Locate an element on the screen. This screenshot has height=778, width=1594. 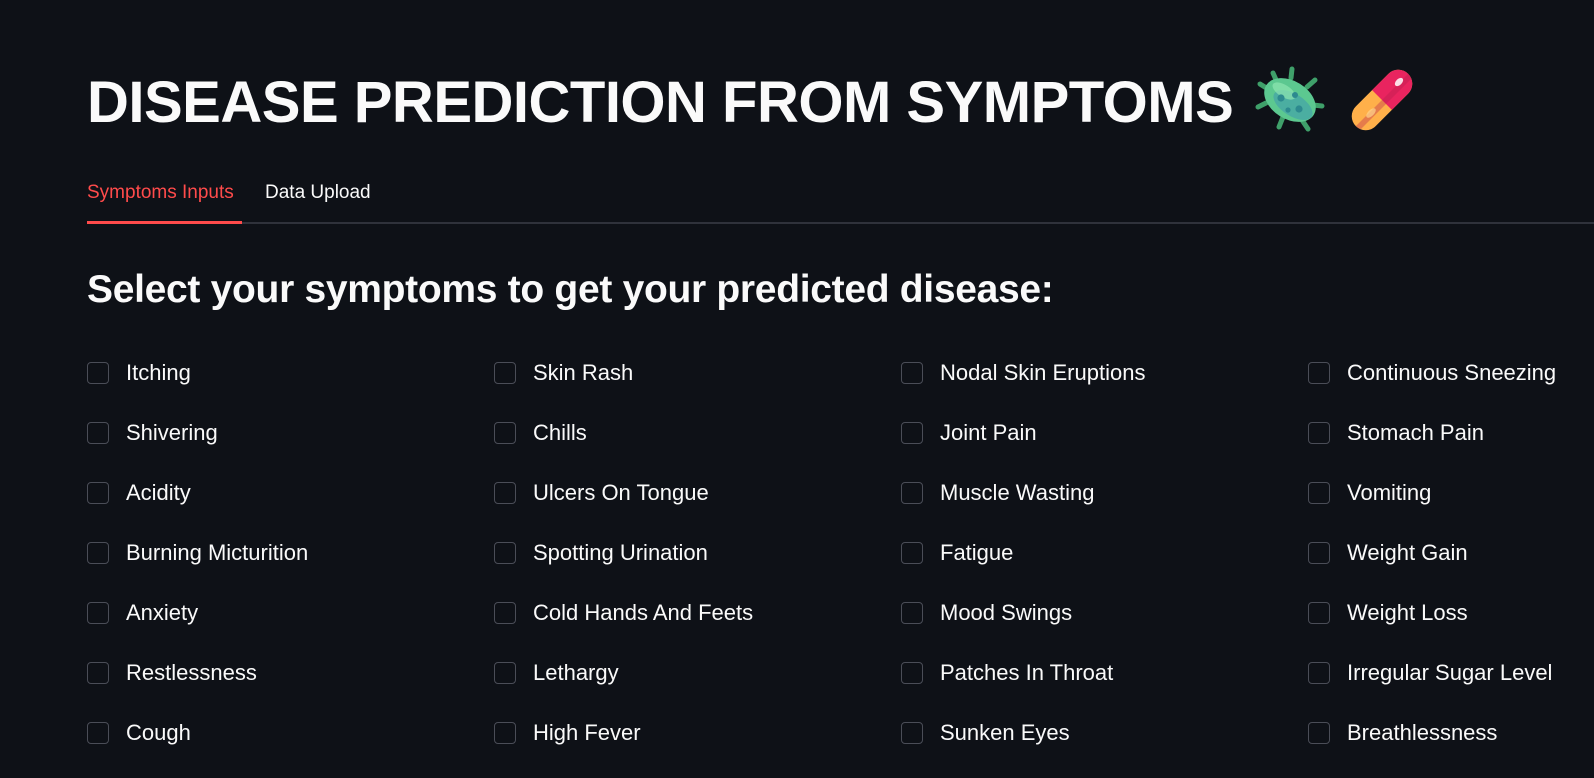
checkbox-label: Shivering is located at coordinates (172, 432).